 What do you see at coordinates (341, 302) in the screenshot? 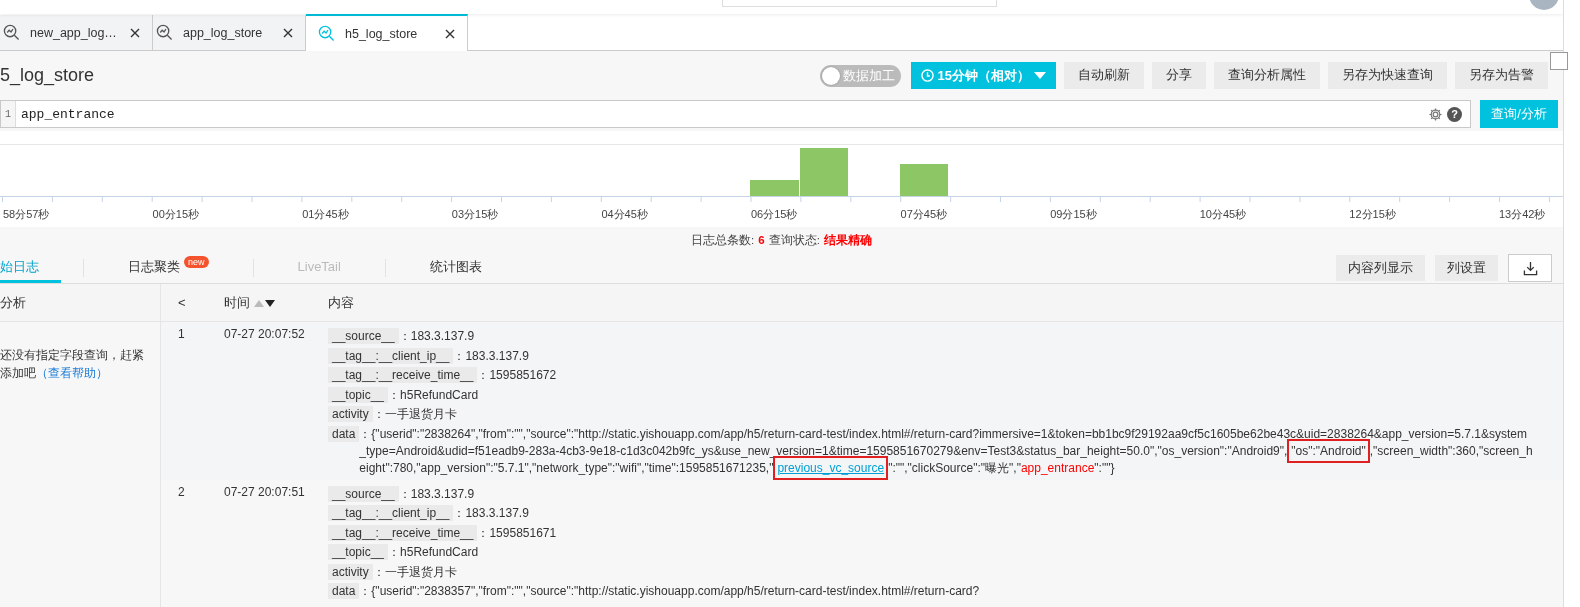
I see `column-header: 内容` at bounding box center [341, 302].